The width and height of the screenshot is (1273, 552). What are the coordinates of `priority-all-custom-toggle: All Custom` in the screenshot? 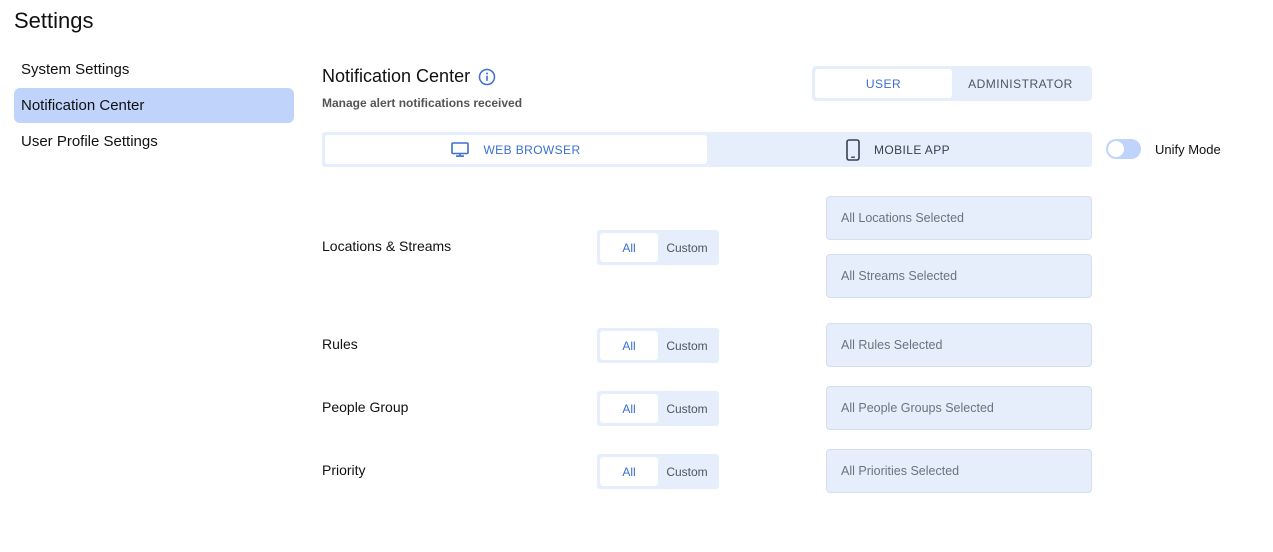 It's located at (658, 471).